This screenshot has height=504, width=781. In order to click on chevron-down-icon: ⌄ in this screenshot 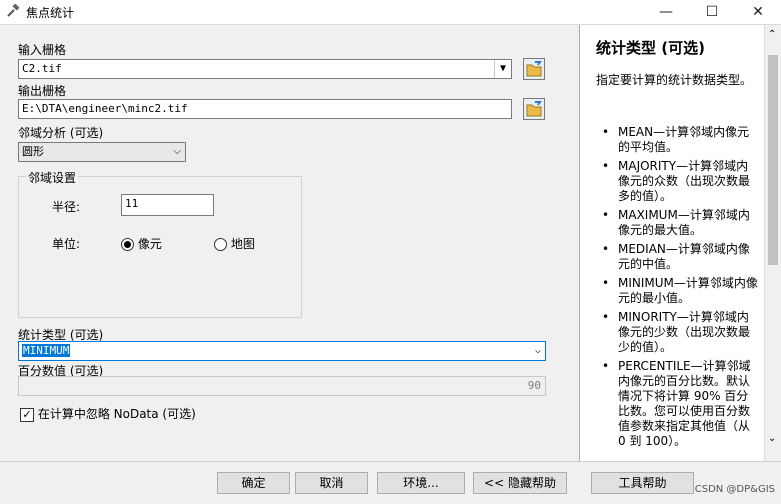, I will do `click(772, 438)`.